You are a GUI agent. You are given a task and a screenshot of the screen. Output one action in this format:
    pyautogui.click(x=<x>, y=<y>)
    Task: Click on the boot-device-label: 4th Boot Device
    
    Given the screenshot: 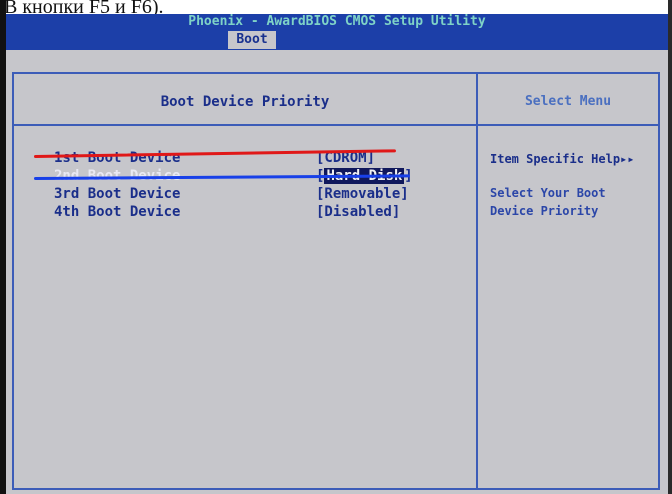 What is the action you would take?
    pyautogui.click(x=117, y=212)
    